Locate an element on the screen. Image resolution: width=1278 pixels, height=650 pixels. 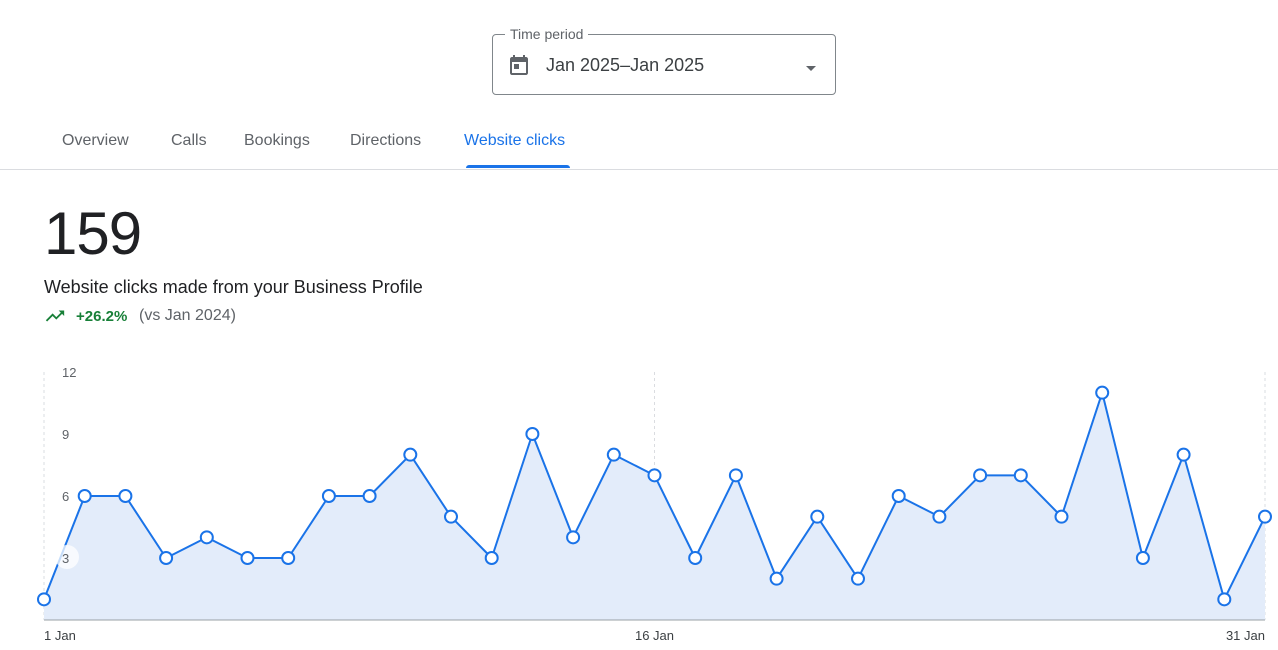
calendar-icon is located at coordinates (519, 65).